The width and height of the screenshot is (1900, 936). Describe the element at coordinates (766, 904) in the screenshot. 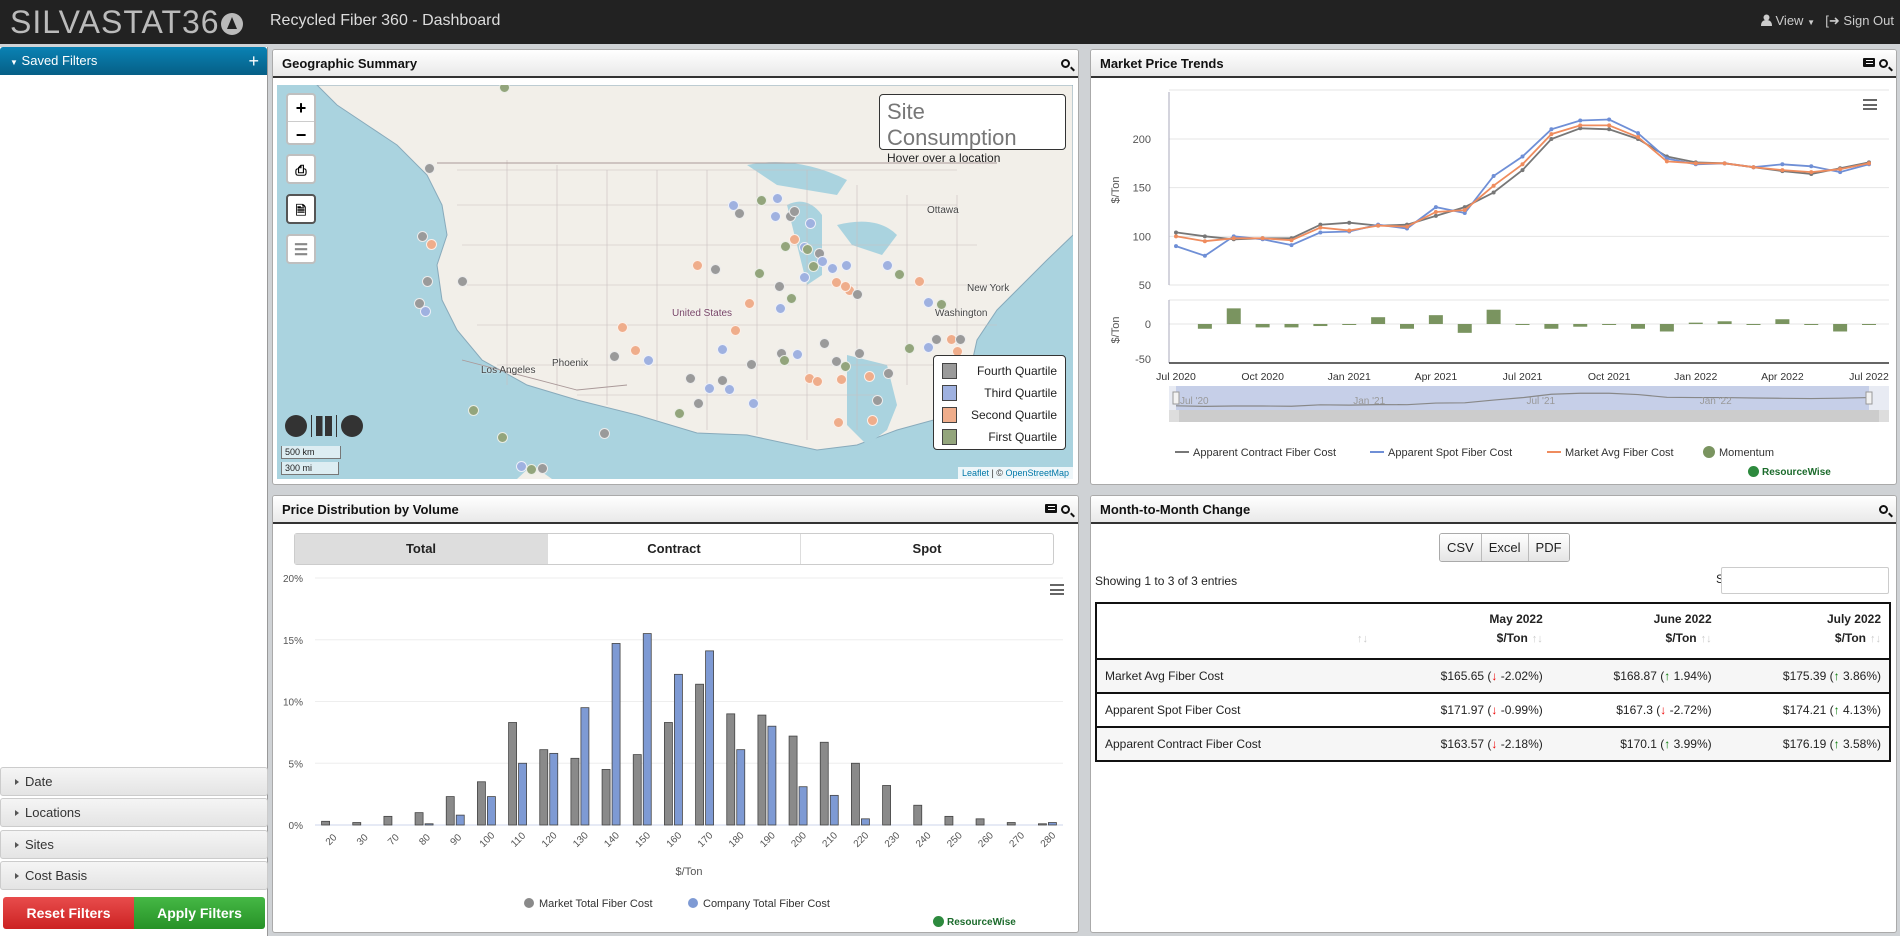

I see `legend-item: Company Total Fiber Cost` at that location.